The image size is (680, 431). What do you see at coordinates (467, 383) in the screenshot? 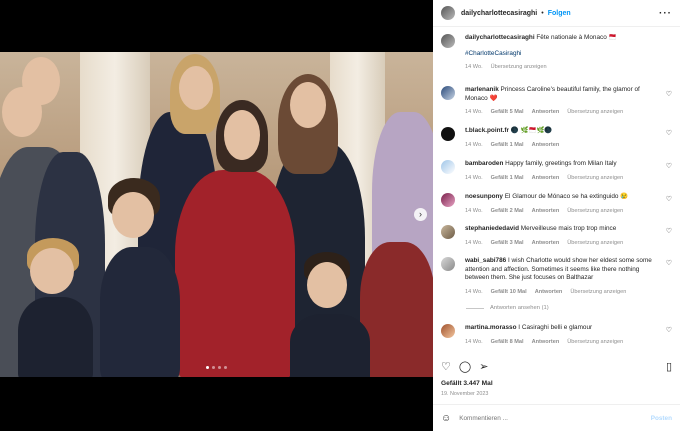
I see `likes-count: Gefällt 3.447 Mal` at bounding box center [467, 383].